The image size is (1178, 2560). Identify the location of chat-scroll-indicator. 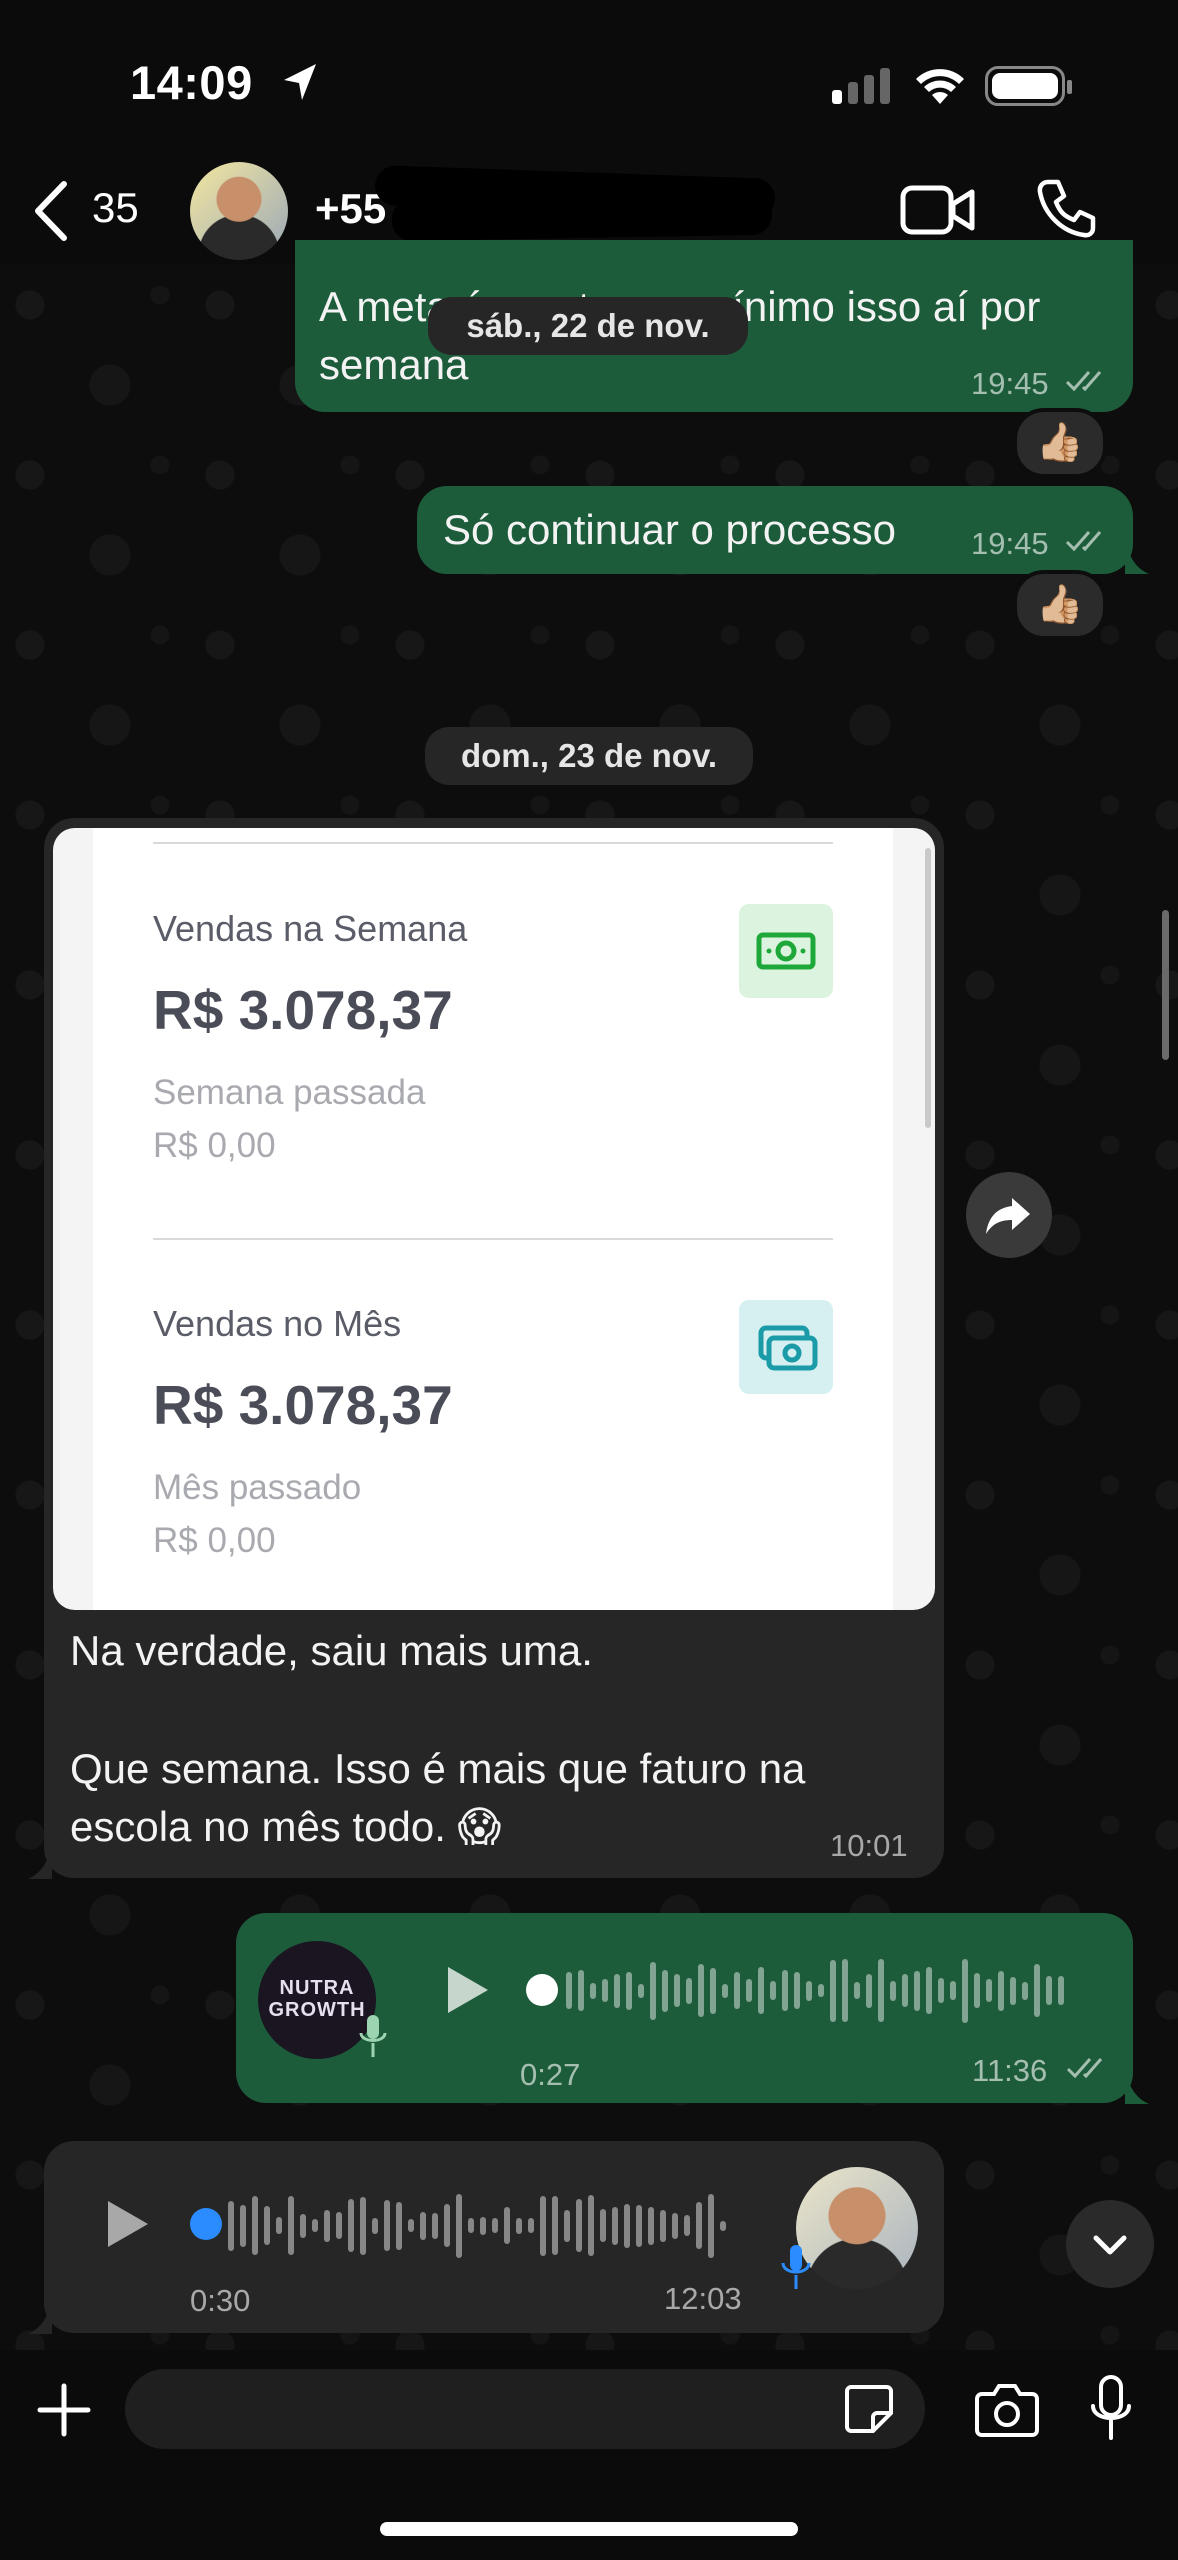
(1165, 985).